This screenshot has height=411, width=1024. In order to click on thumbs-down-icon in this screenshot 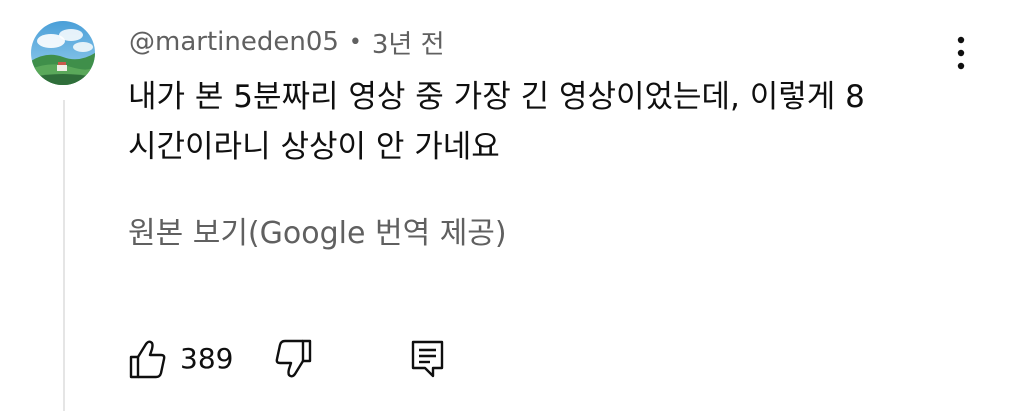, I will do `click(293, 358)`.